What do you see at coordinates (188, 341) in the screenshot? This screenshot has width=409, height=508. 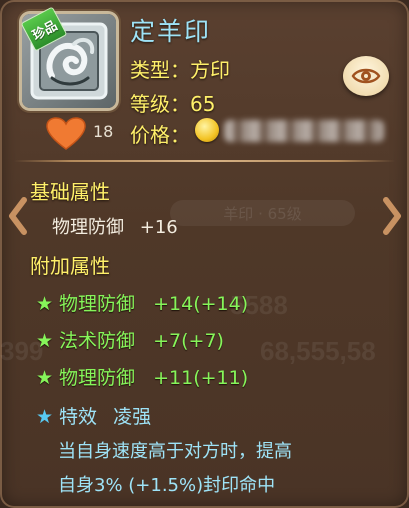 I see `extra-attr-value: +7(+7)` at bounding box center [188, 341].